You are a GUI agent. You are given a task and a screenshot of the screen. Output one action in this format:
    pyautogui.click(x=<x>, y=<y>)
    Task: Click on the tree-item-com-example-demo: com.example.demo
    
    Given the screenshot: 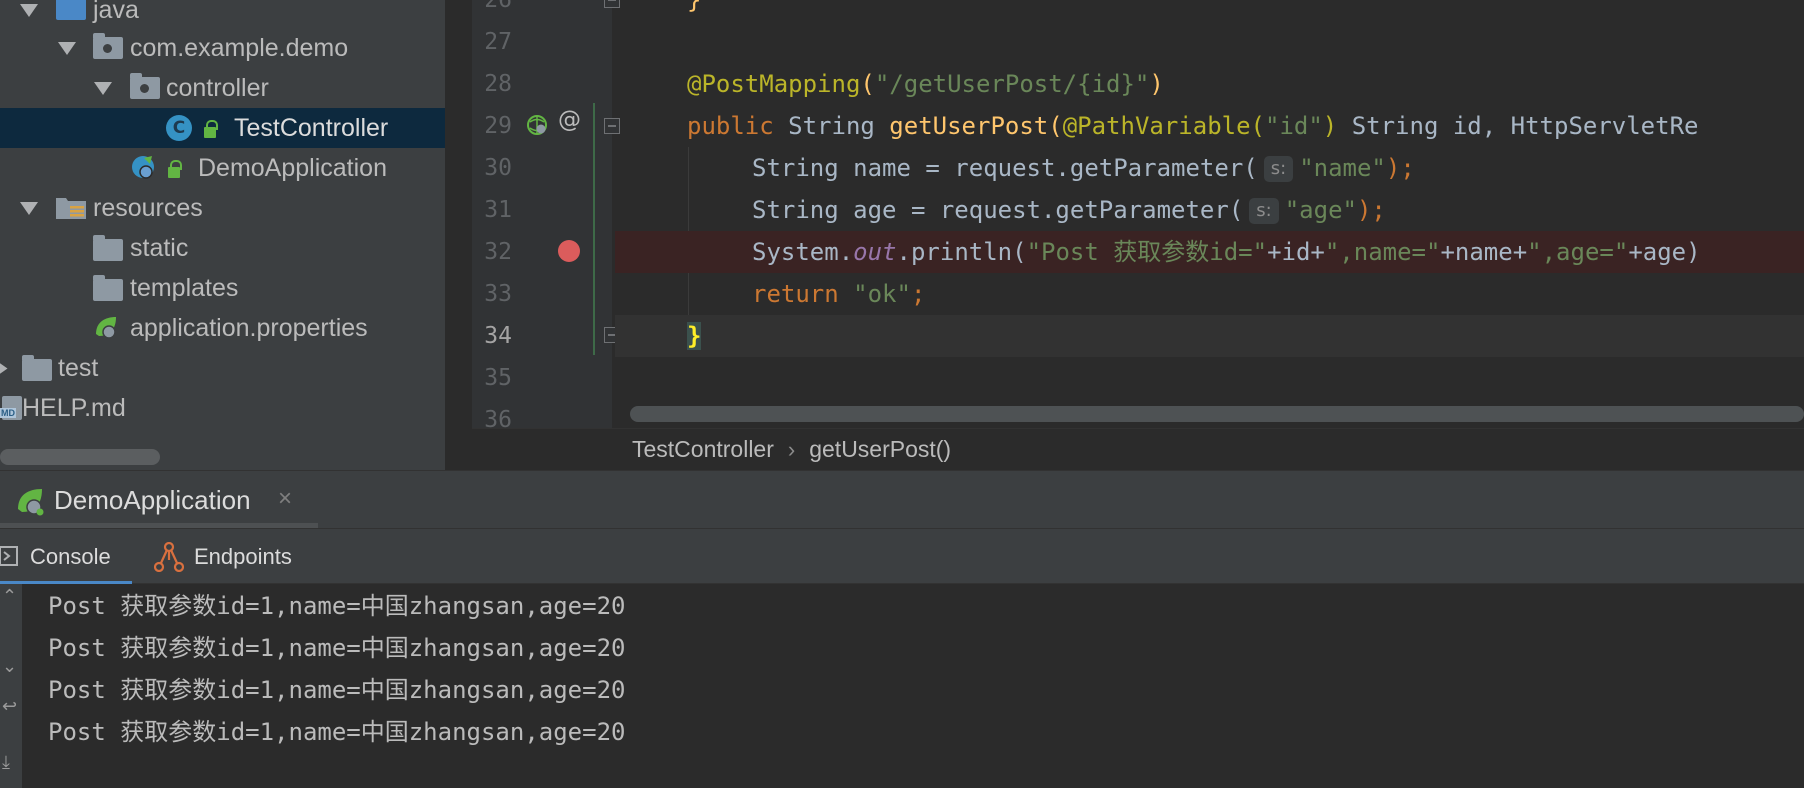 What is the action you would take?
    pyautogui.click(x=222, y=48)
    